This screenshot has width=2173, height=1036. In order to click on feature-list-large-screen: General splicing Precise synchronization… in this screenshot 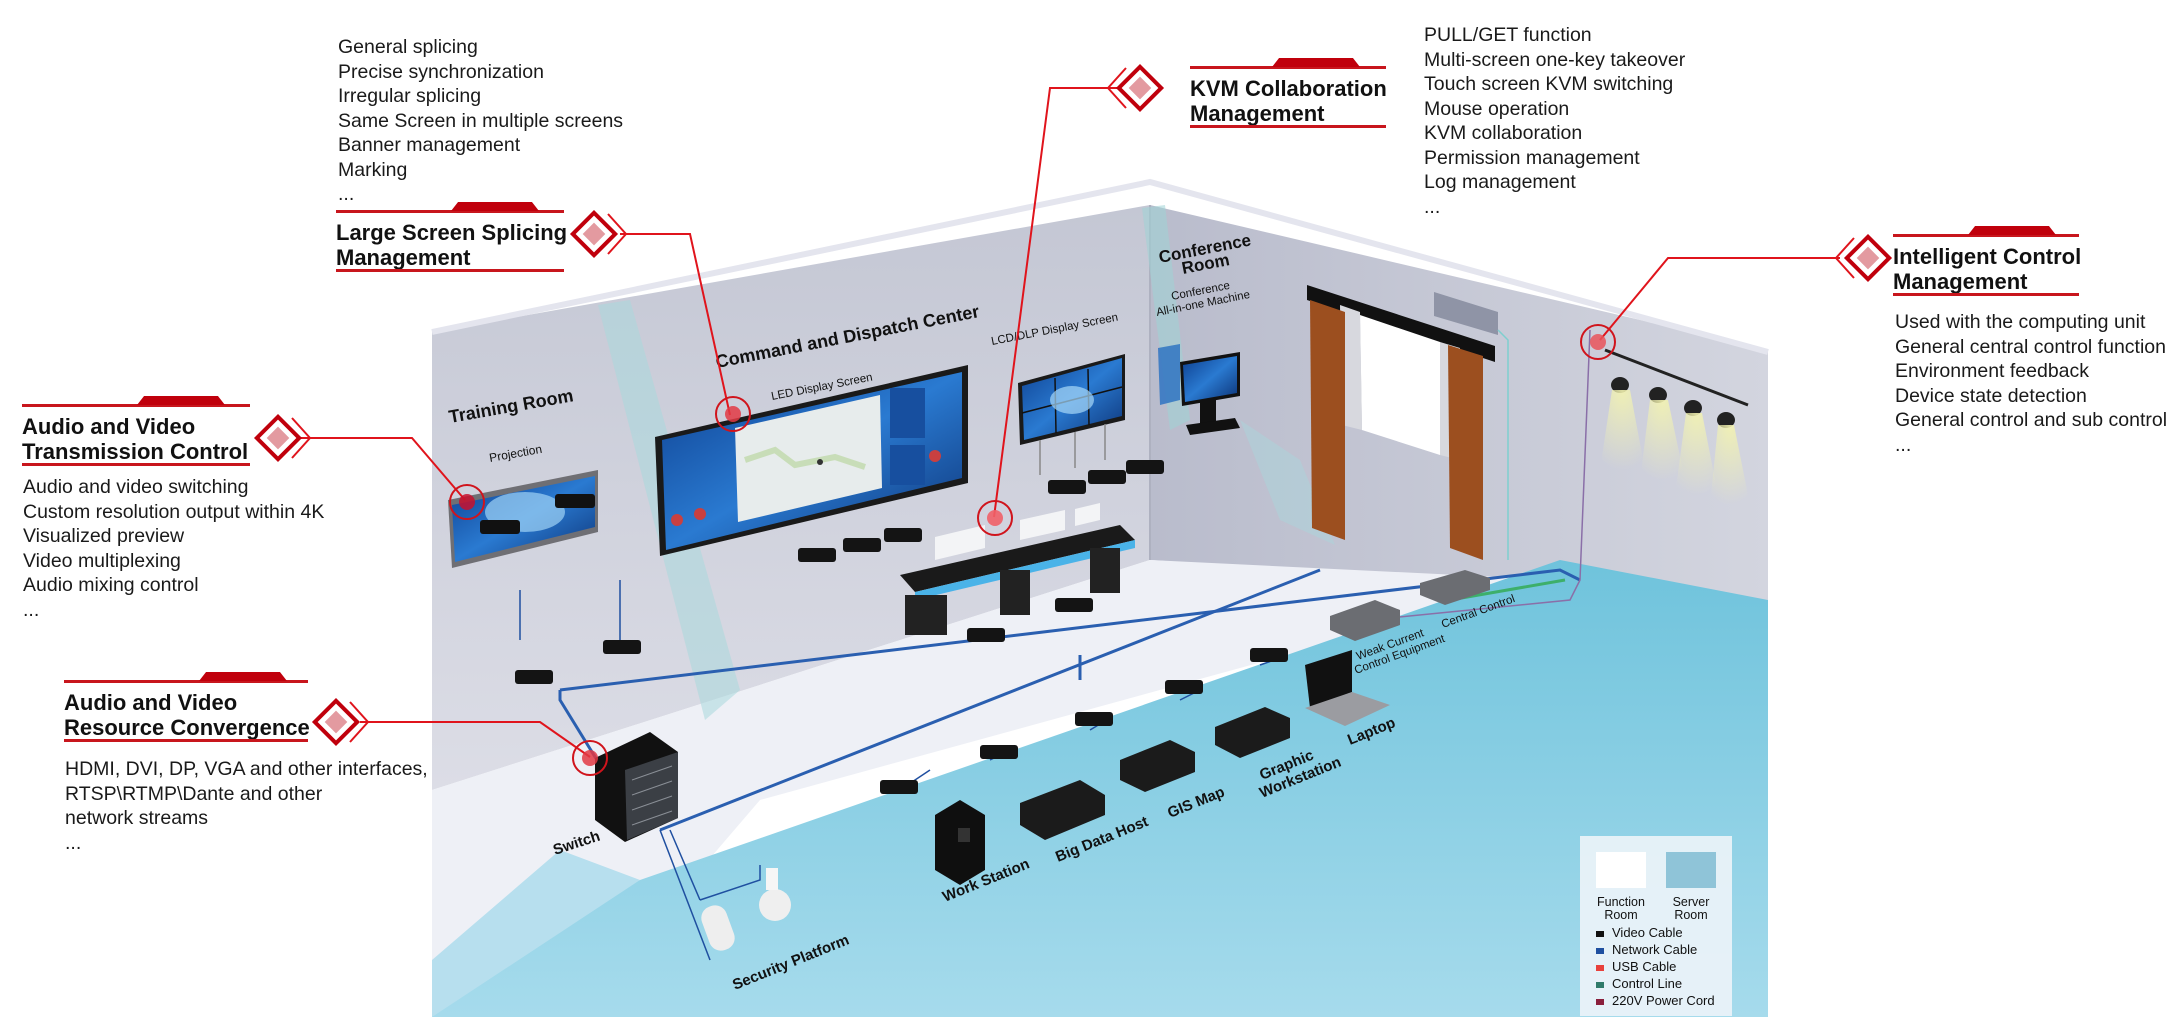, I will do `click(480, 121)`.